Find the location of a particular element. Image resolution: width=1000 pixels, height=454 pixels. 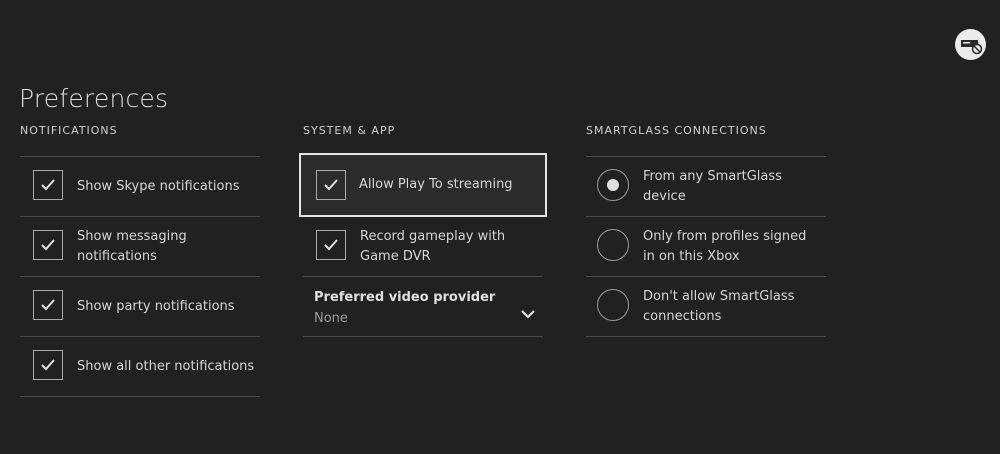

console-network-blocked-icon is located at coordinates (970, 44).